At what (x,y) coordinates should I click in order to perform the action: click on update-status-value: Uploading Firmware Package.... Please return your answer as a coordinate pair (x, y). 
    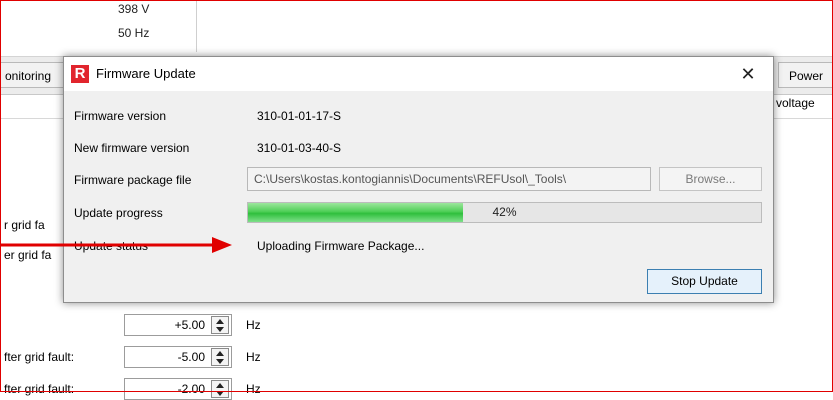
    Looking at the image, I should click on (341, 246).